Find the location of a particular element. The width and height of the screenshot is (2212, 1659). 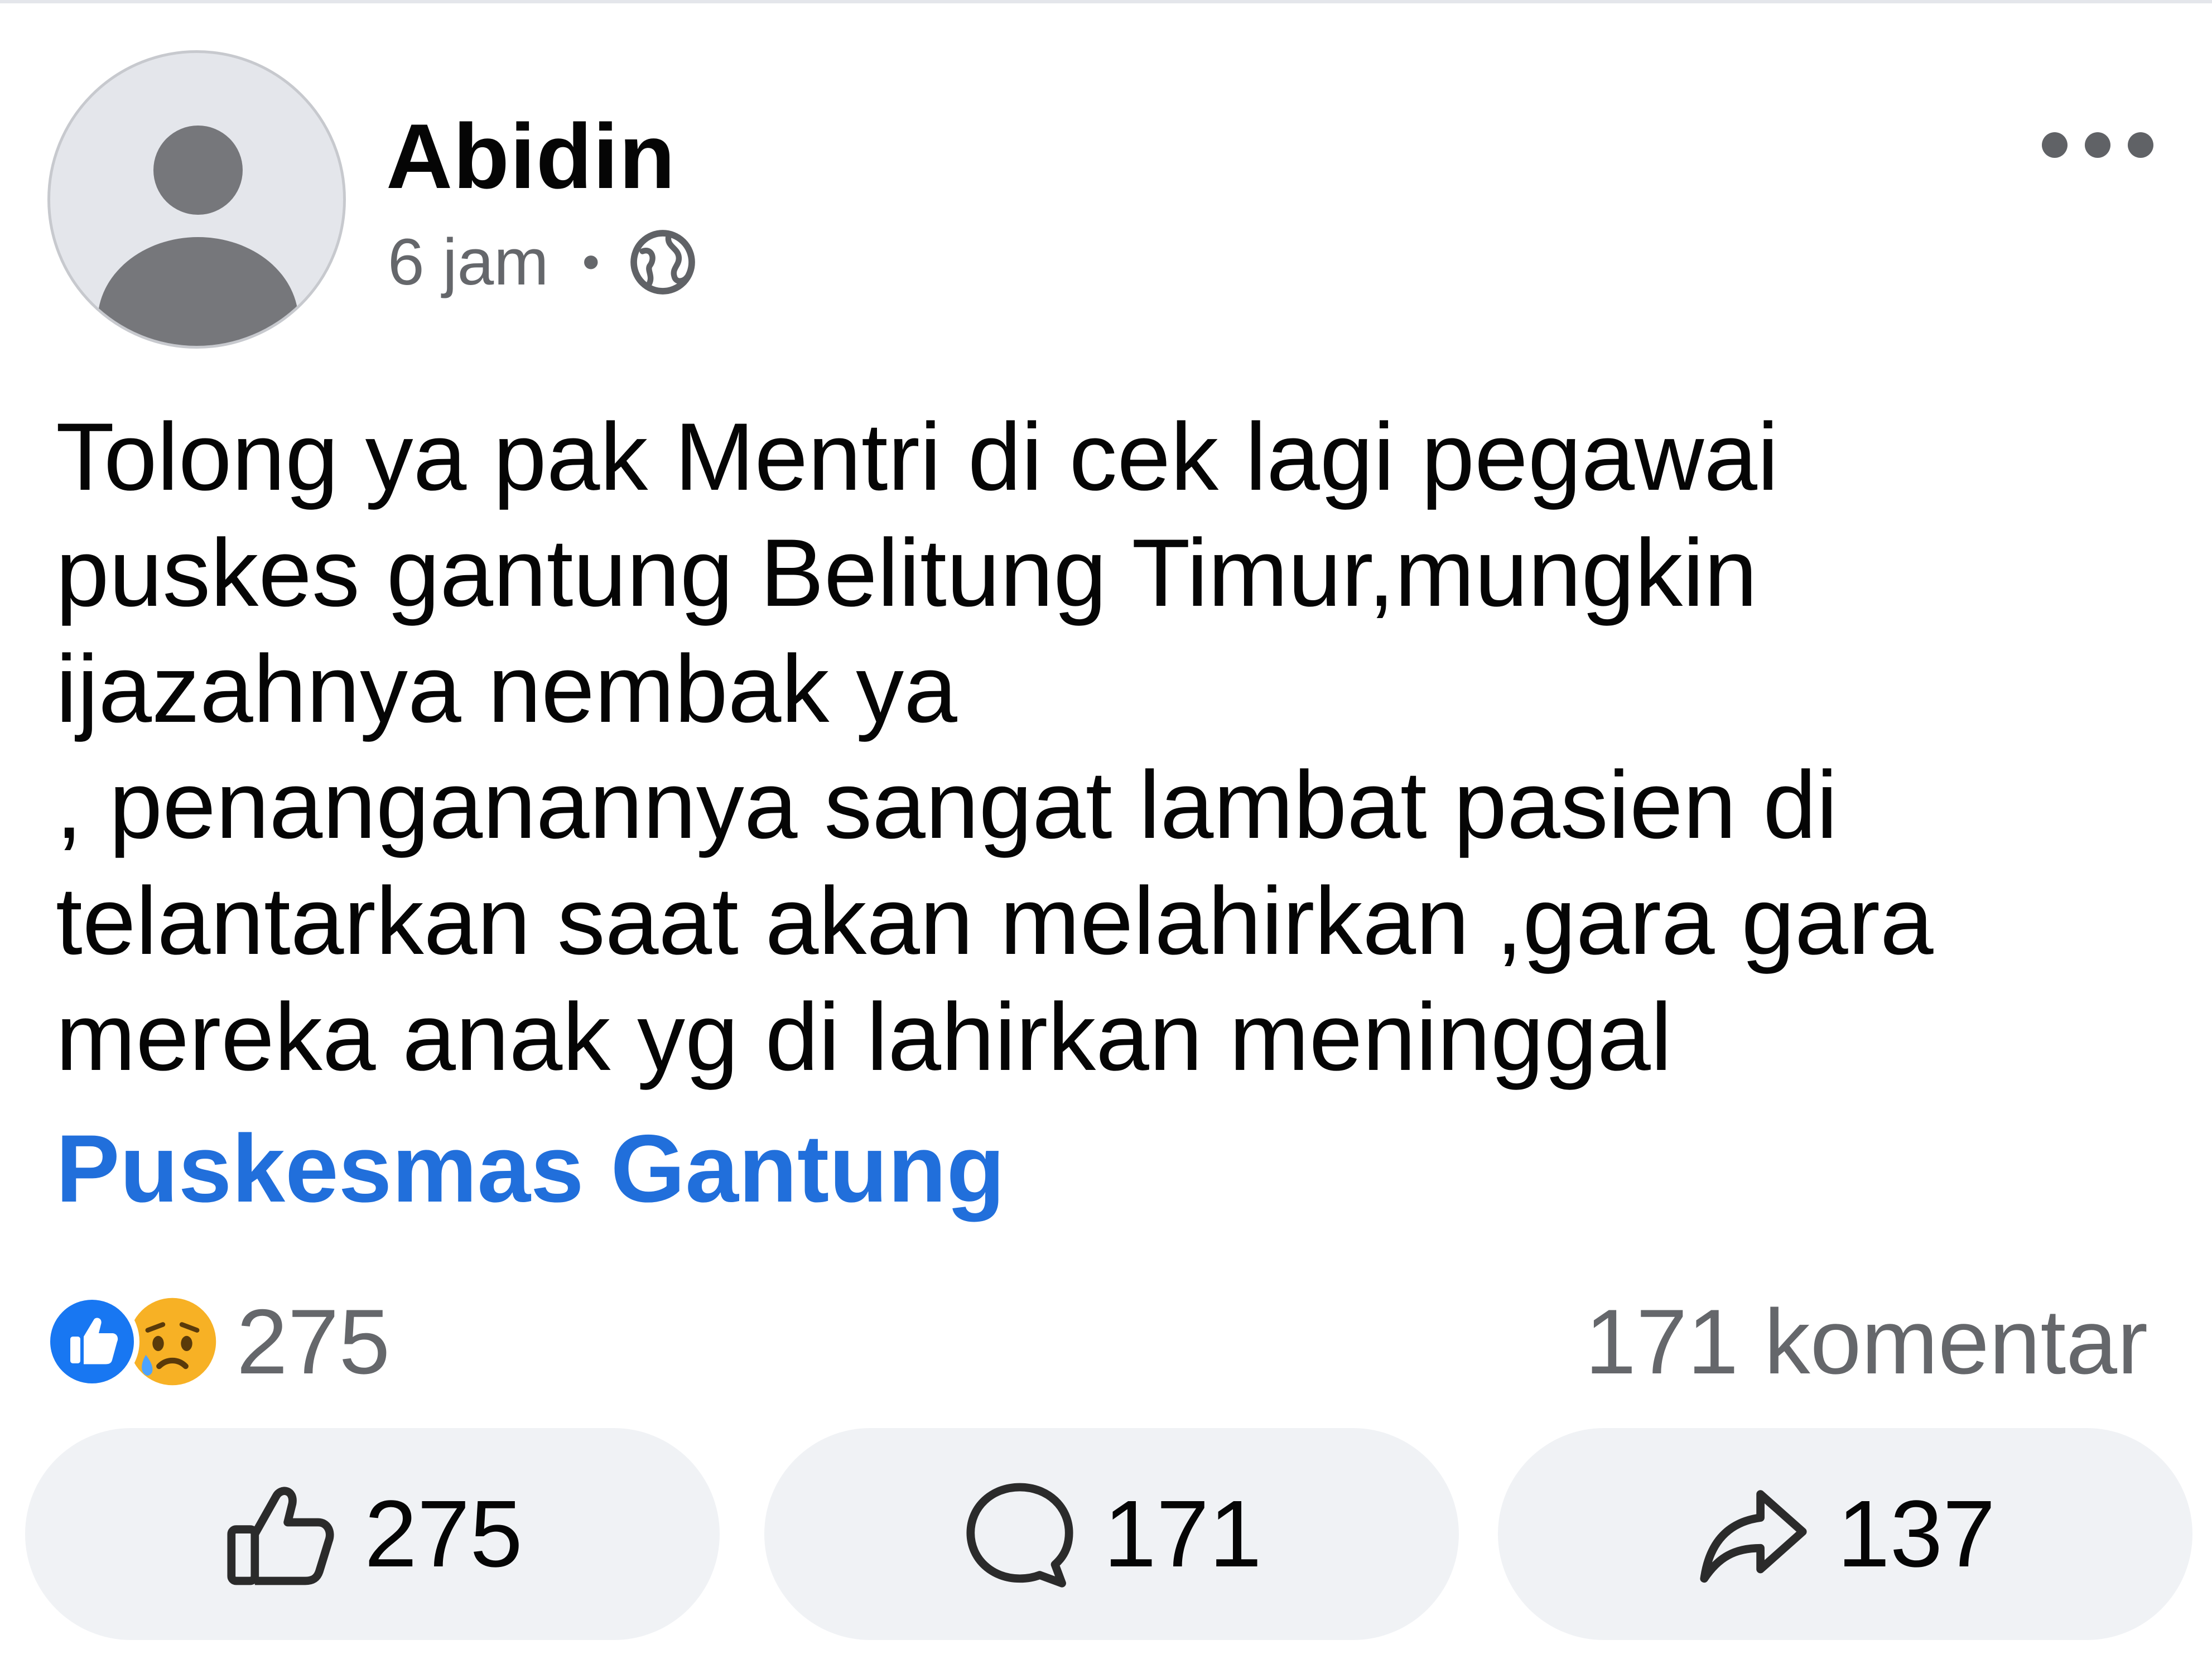

share-button: 137 is located at coordinates (1845, 1534).